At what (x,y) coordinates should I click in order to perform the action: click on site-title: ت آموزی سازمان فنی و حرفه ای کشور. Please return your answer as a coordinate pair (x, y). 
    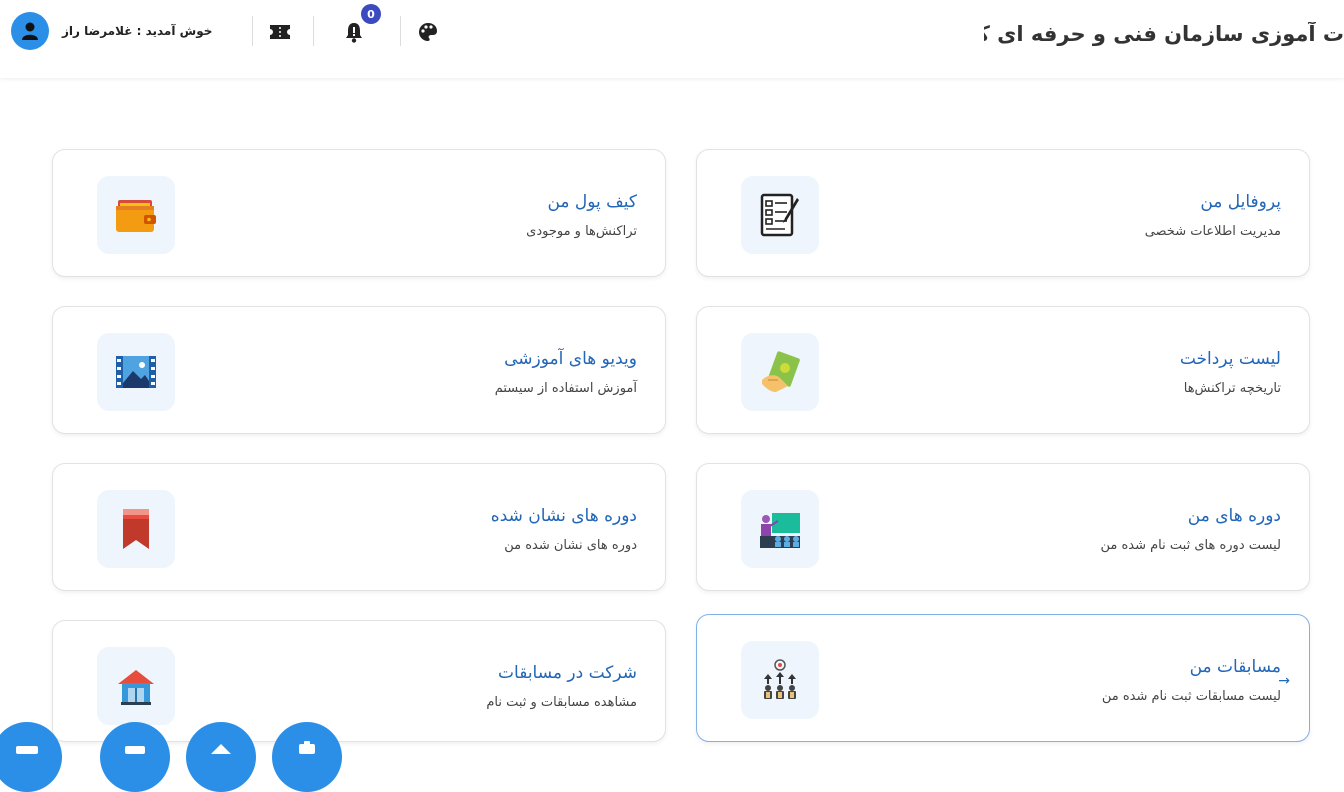
    Looking at the image, I should click on (1164, 34).